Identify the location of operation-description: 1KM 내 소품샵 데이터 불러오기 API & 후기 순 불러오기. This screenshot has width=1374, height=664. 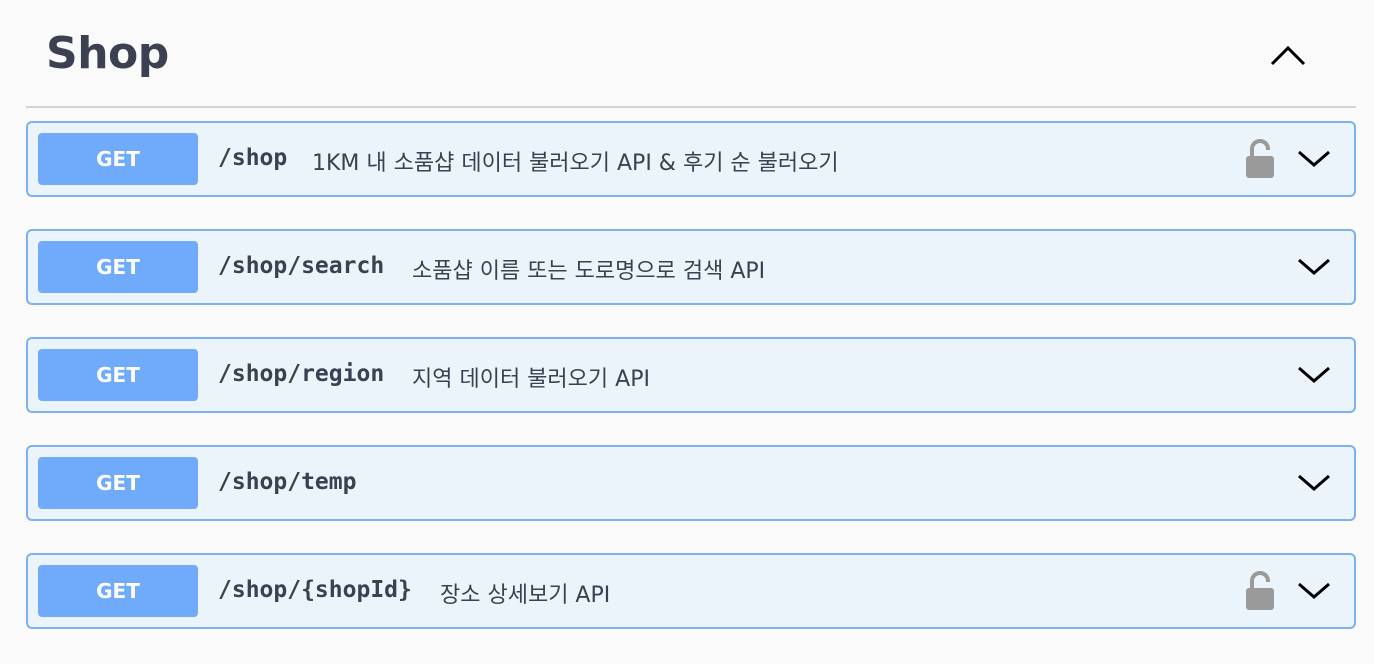
(575, 163).